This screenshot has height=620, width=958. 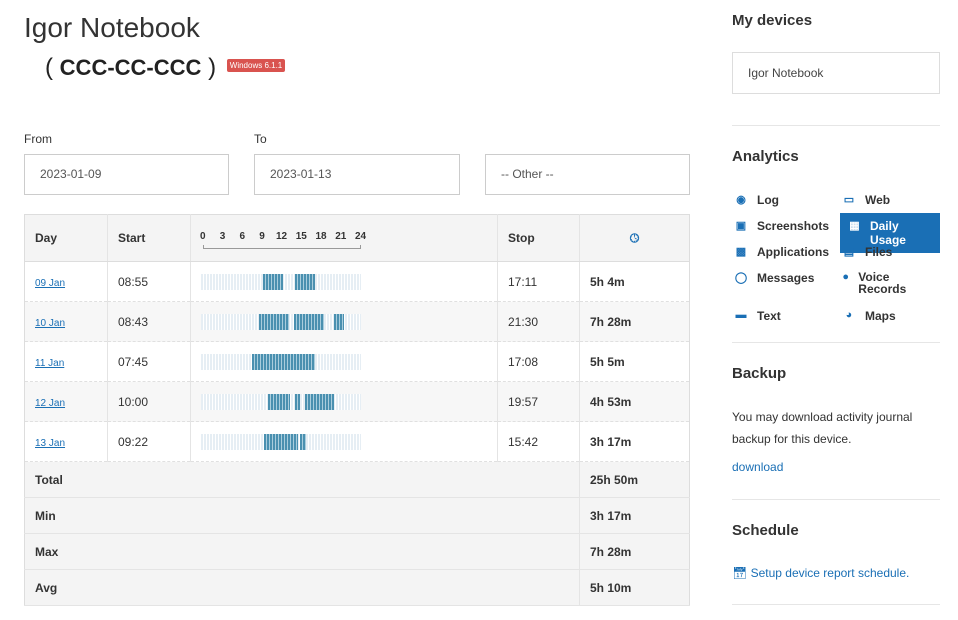 What do you see at coordinates (768, 200) in the screenshot?
I see `nav-item-label: Log` at bounding box center [768, 200].